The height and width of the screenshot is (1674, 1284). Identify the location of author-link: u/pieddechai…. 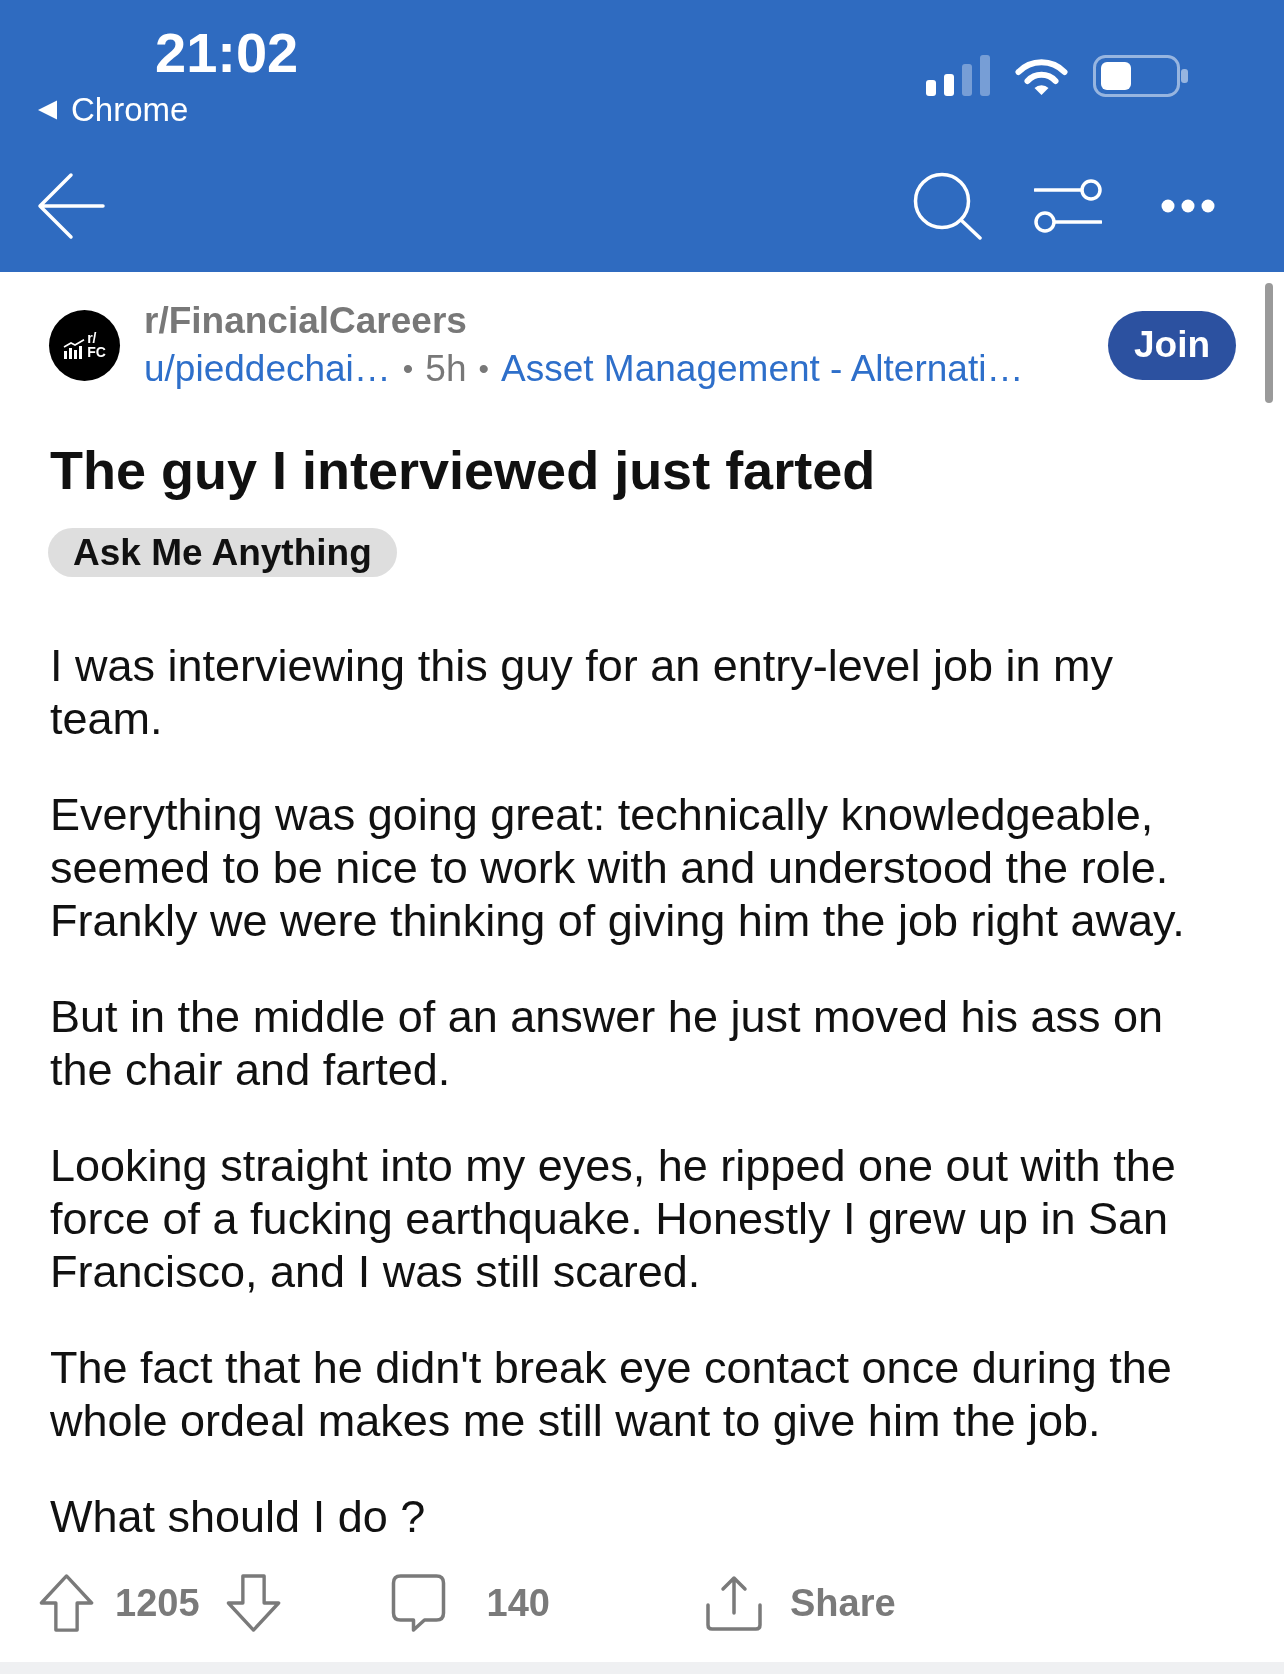
(267, 369).